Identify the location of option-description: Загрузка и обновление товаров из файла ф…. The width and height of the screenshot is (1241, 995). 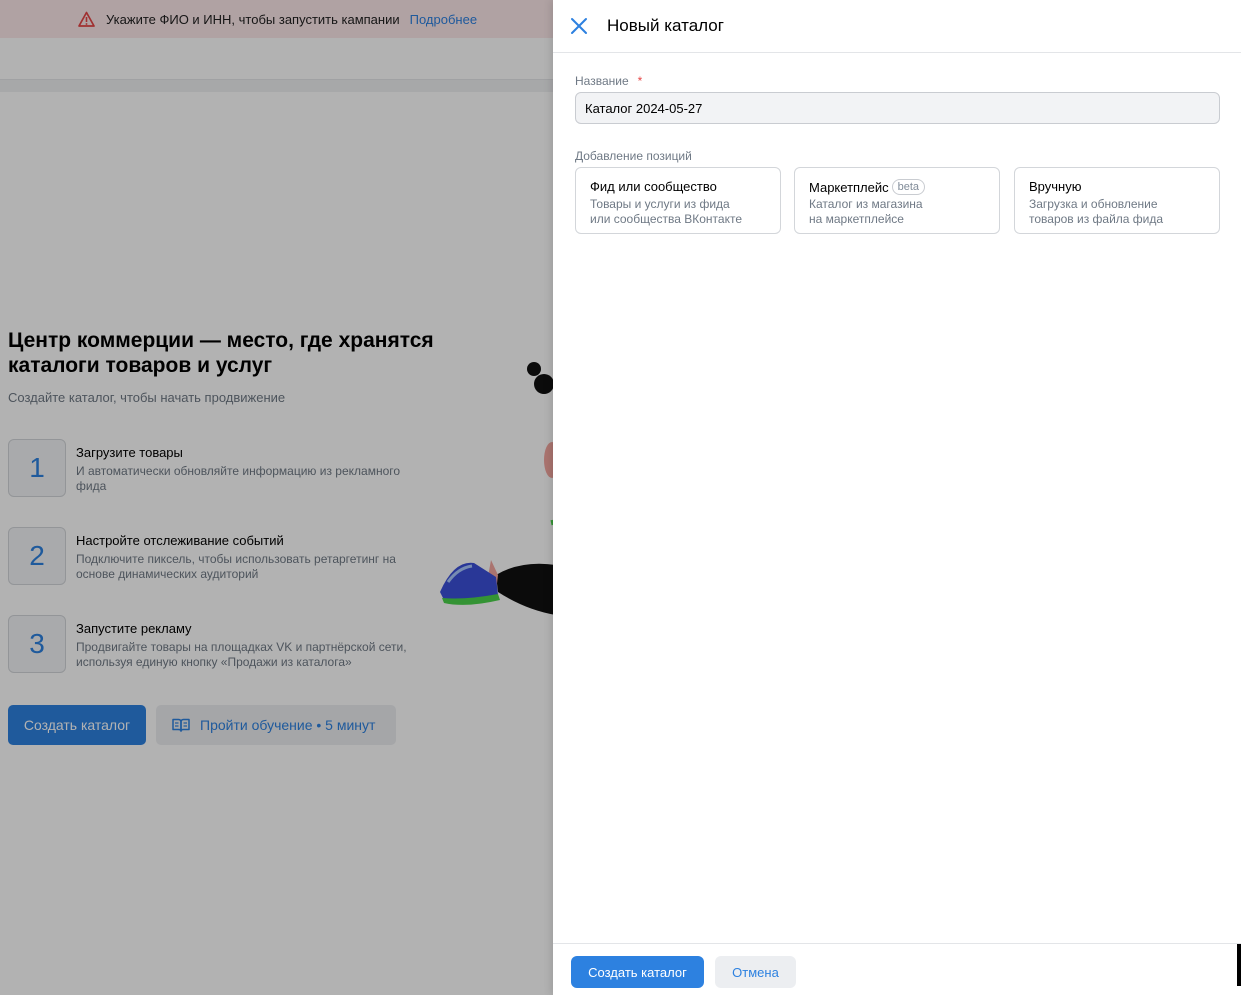
(1096, 211).